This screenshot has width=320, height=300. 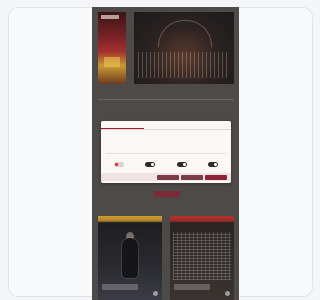 What do you see at coordinates (167, 116) in the screenshot?
I see `featured-title` at bounding box center [167, 116].